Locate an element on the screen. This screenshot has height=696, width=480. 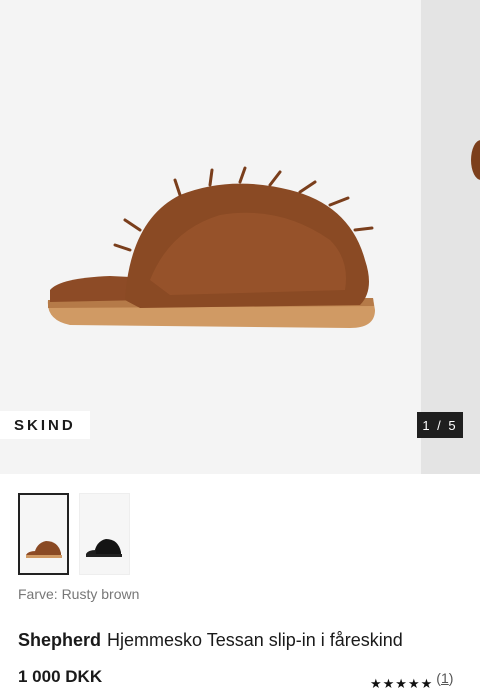
image-counter: 1 / 5 is located at coordinates (440, 425).